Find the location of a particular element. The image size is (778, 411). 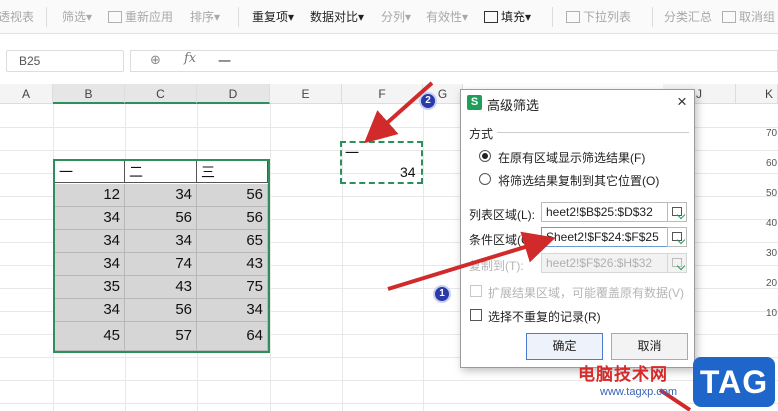

dialog-titlebar: S 高级筛选 × is located at coordinates (577, 103).